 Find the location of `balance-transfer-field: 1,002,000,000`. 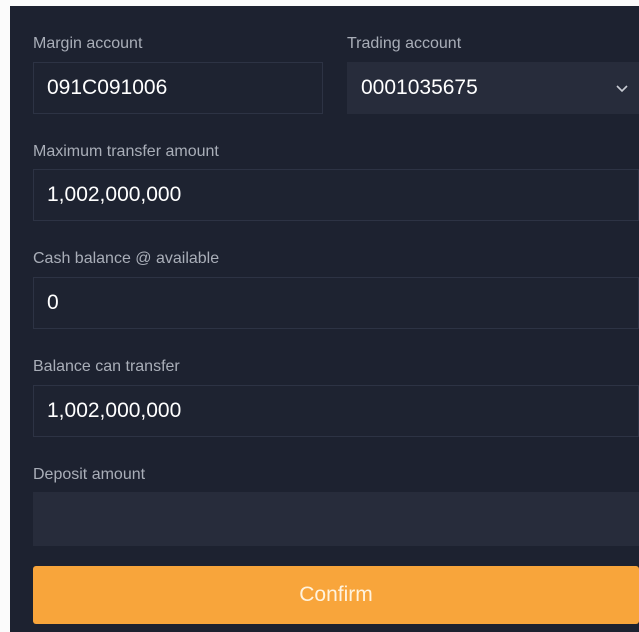

balance-transfer-field: 1,002,000,000 is located at coordinates (336, 411).